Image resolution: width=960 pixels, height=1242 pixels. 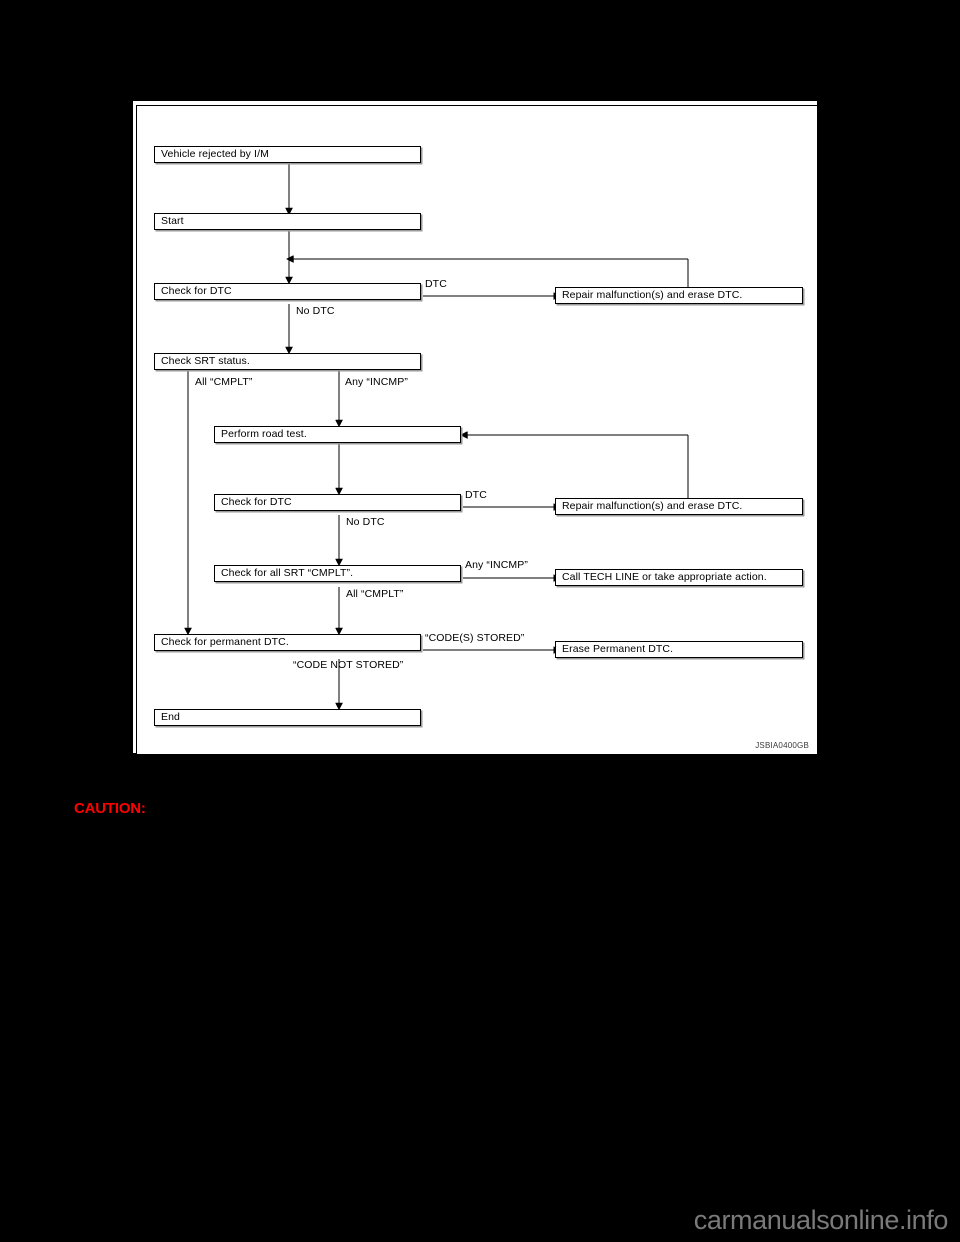 I want to click on edge-label-code-not-stored: “CODE NOT STORED”, so click(x=348, y=665).